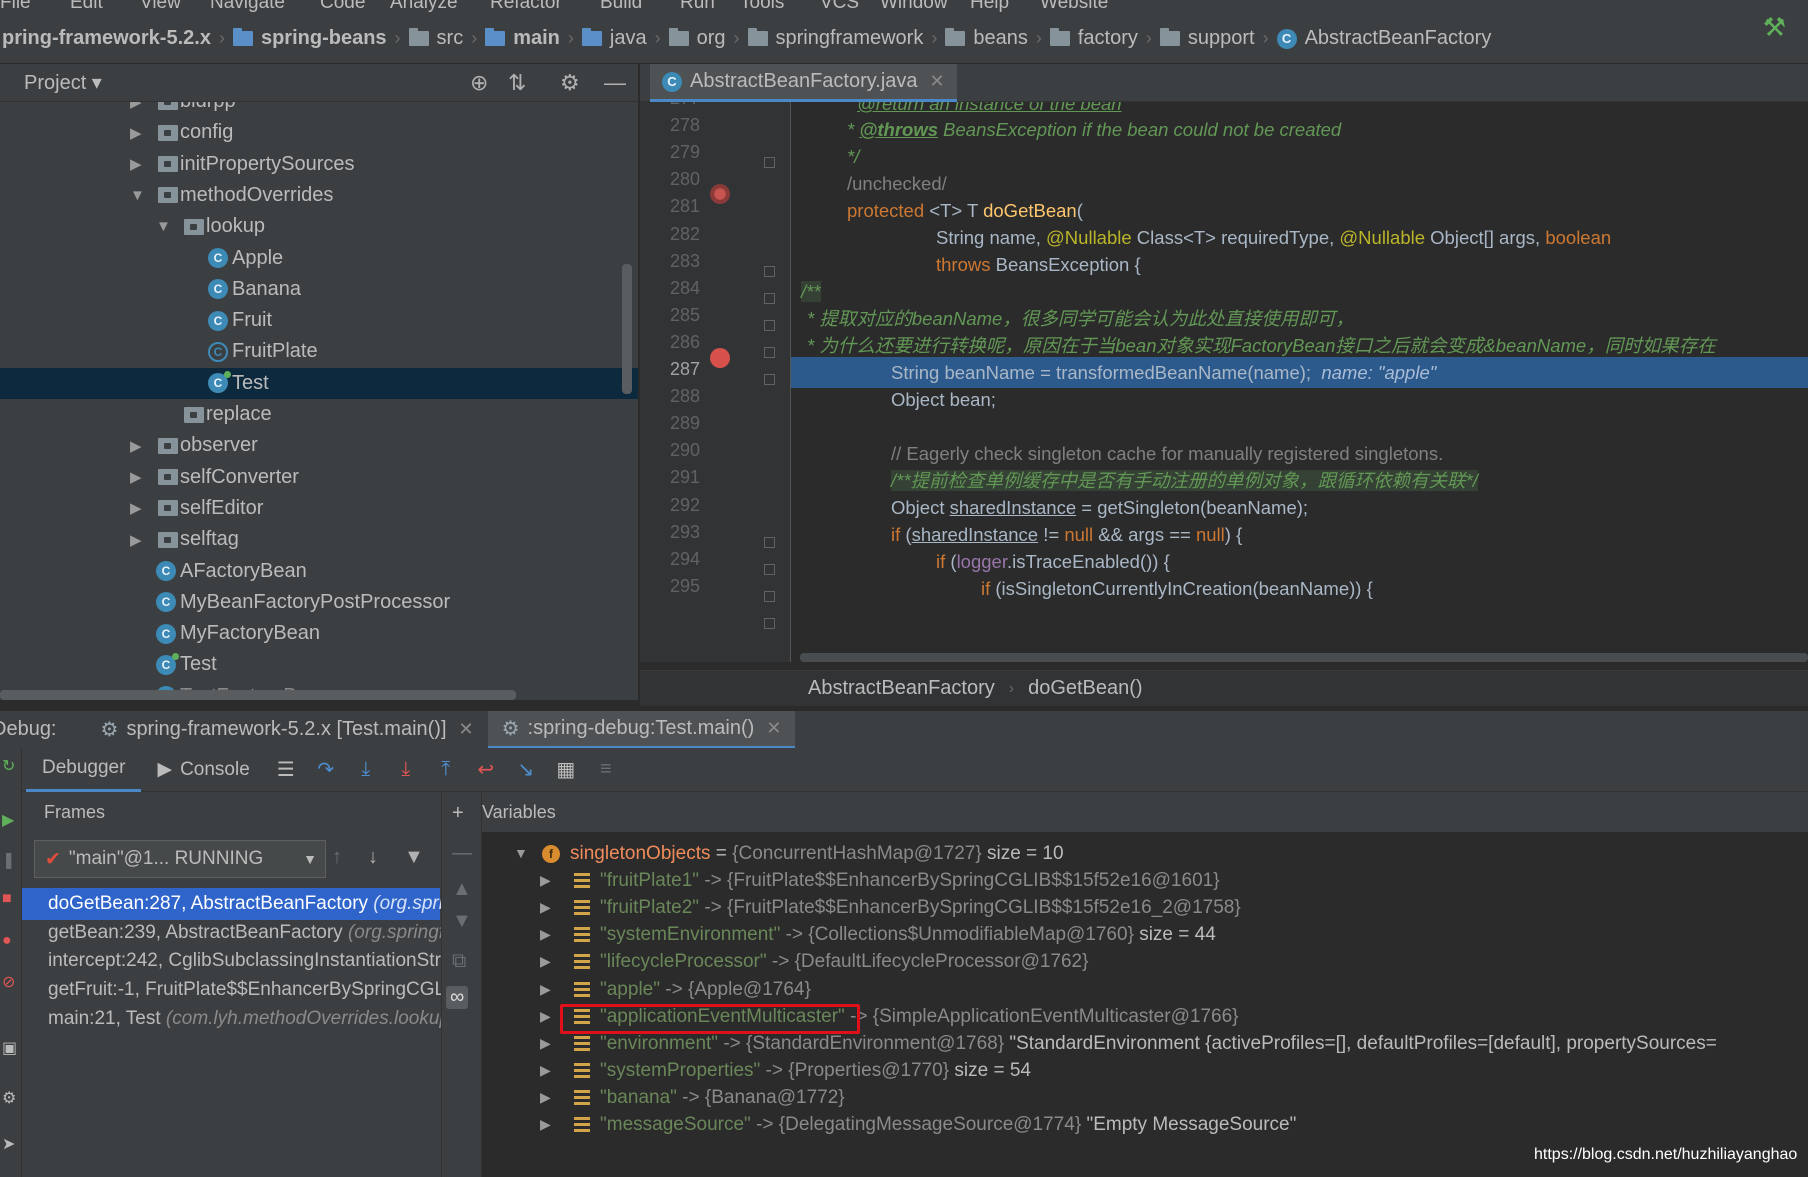  What do you see at coordinates (286, 770) in the screenshot?
I see `menu-lines-icon: ☰` at bounding box center [286, 770].